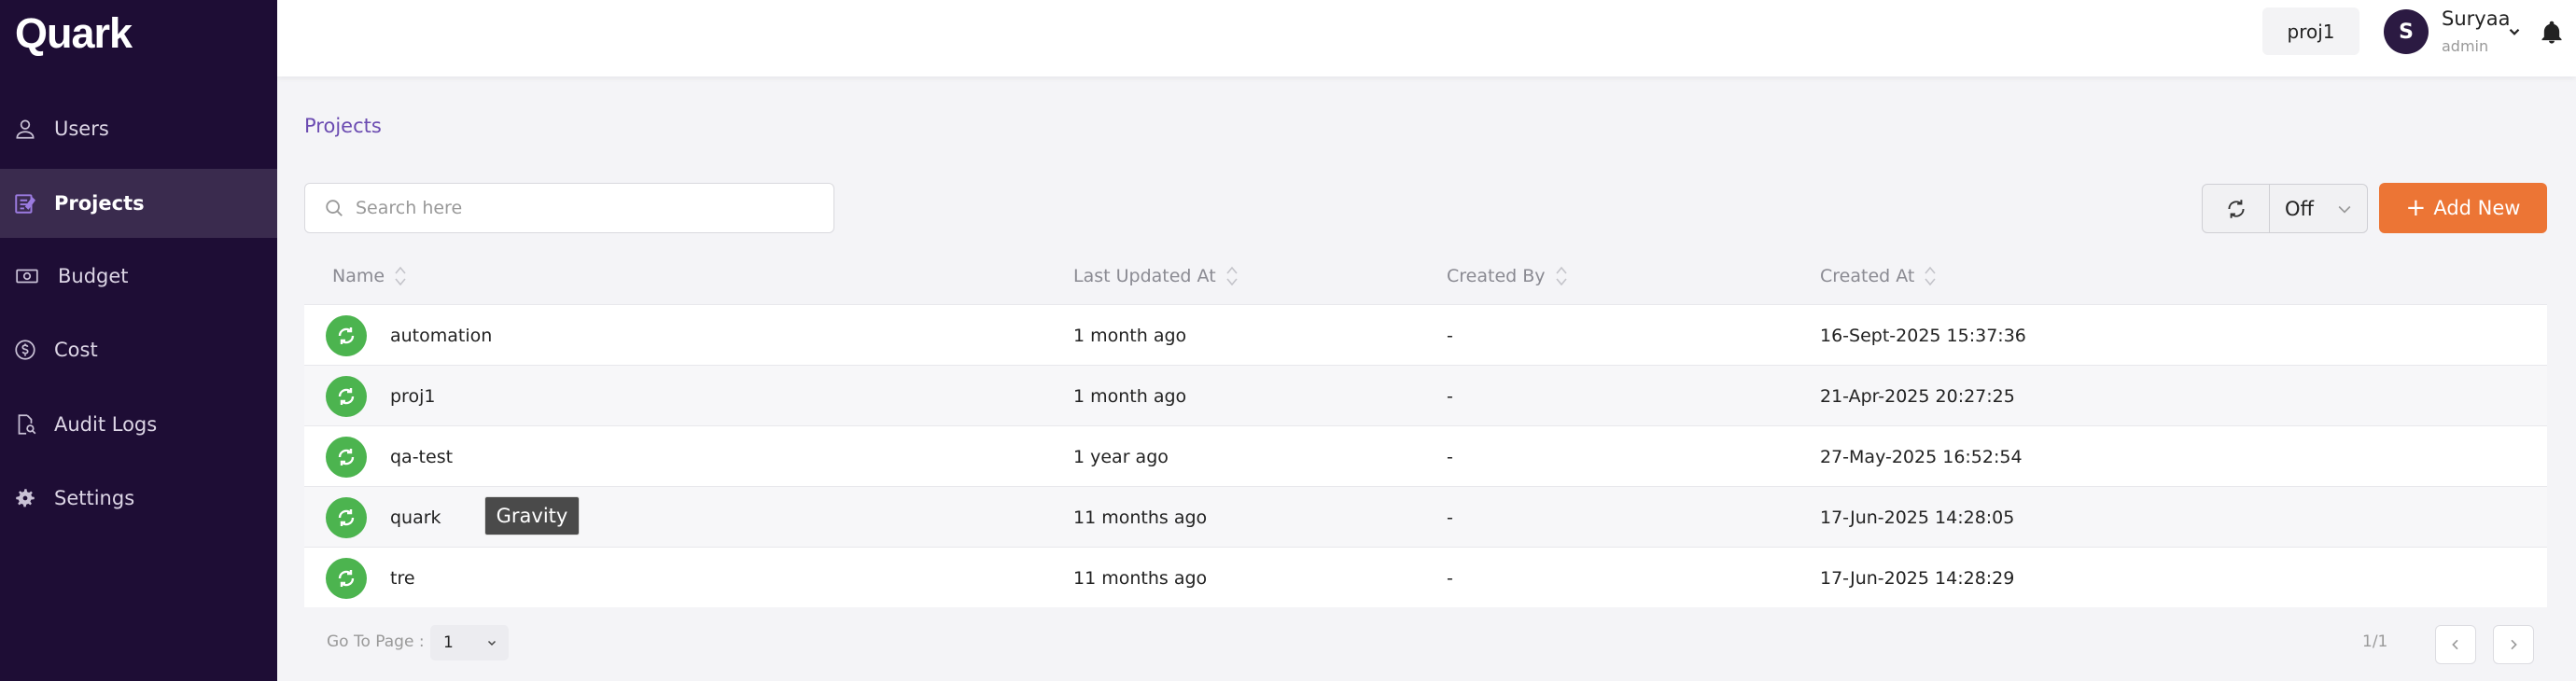  I want to click on table-row: tre 11 months ago - 17-Jun-2025 14:28:29, so click(1425, 577).